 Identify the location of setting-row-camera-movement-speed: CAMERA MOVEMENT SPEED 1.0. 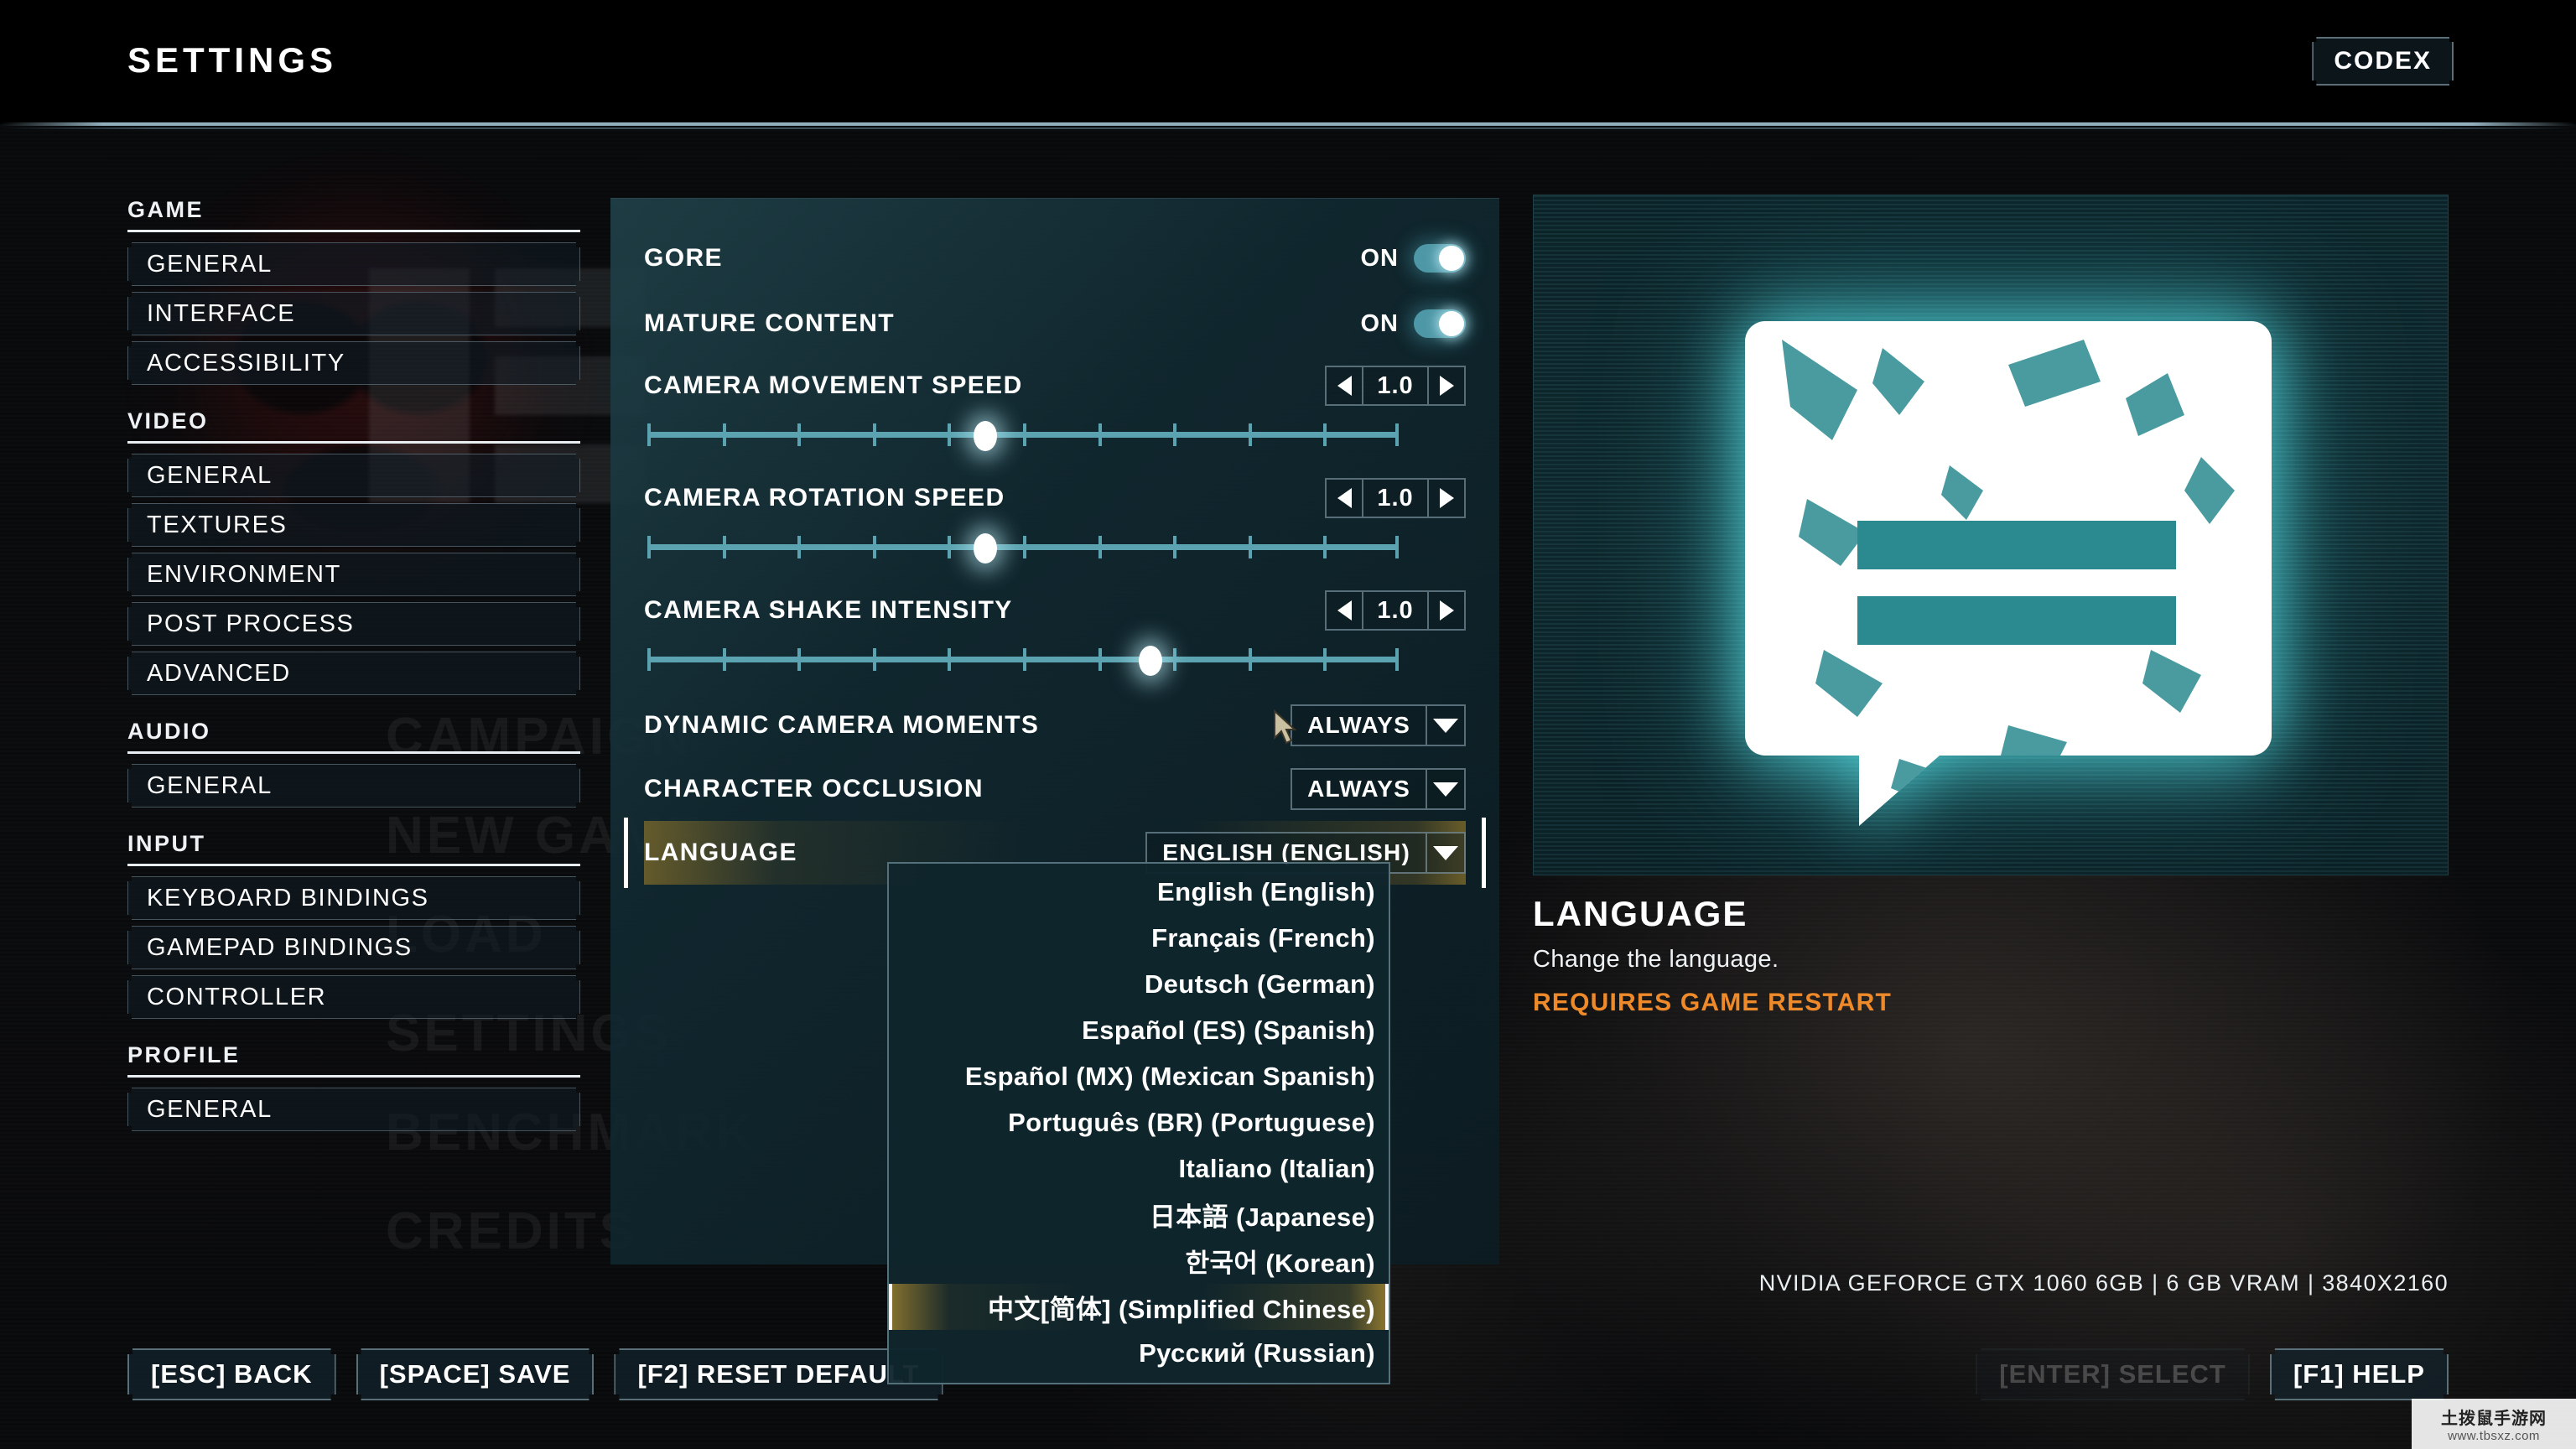
(1055, 386).